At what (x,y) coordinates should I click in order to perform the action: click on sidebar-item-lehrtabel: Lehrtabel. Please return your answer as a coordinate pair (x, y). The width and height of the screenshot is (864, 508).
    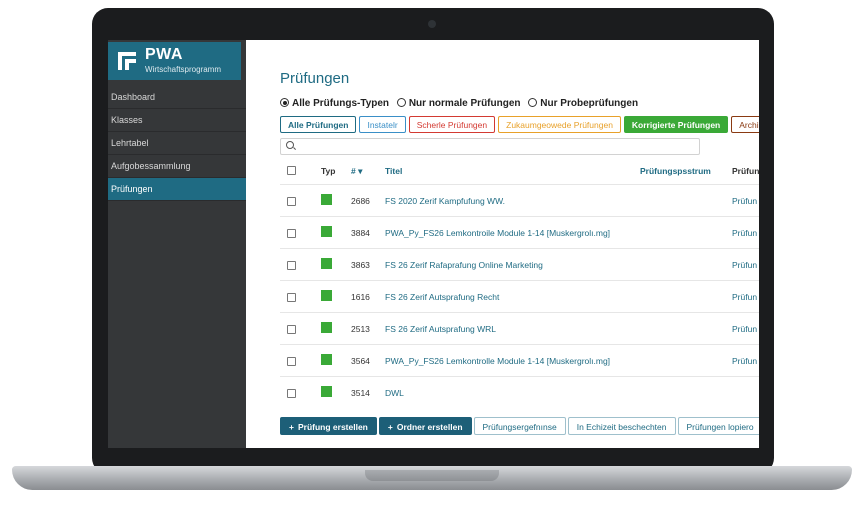
    Looking at the image, I should click on (177, 143).